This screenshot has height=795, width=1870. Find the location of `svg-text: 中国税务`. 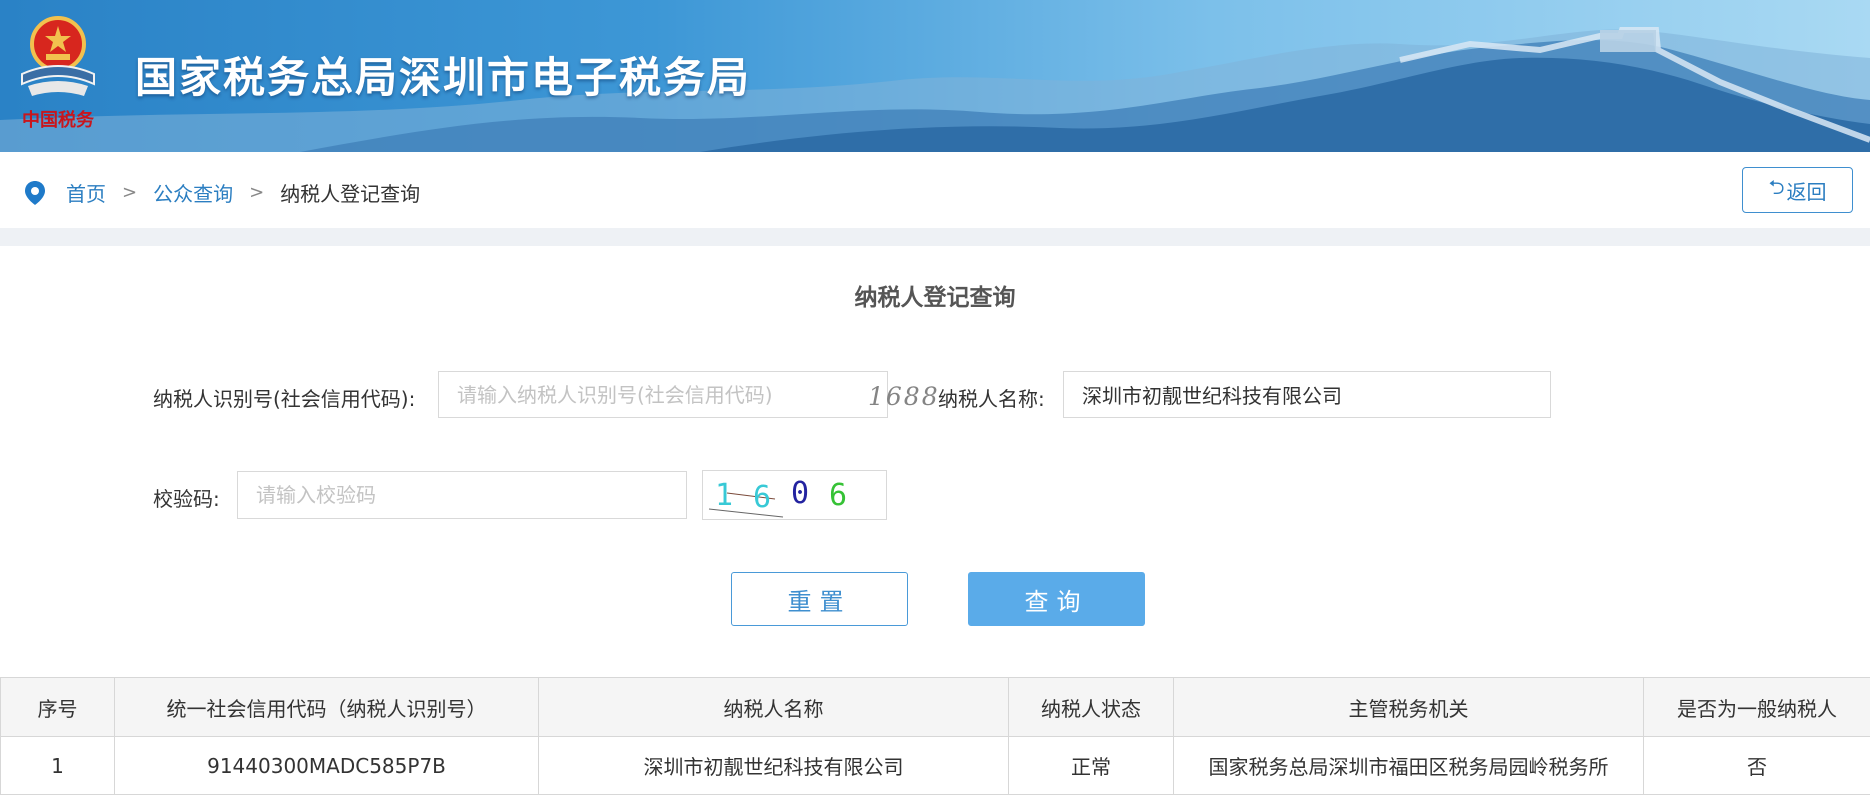

svg-text: 中国税务 is located at coordinates (58, 120).